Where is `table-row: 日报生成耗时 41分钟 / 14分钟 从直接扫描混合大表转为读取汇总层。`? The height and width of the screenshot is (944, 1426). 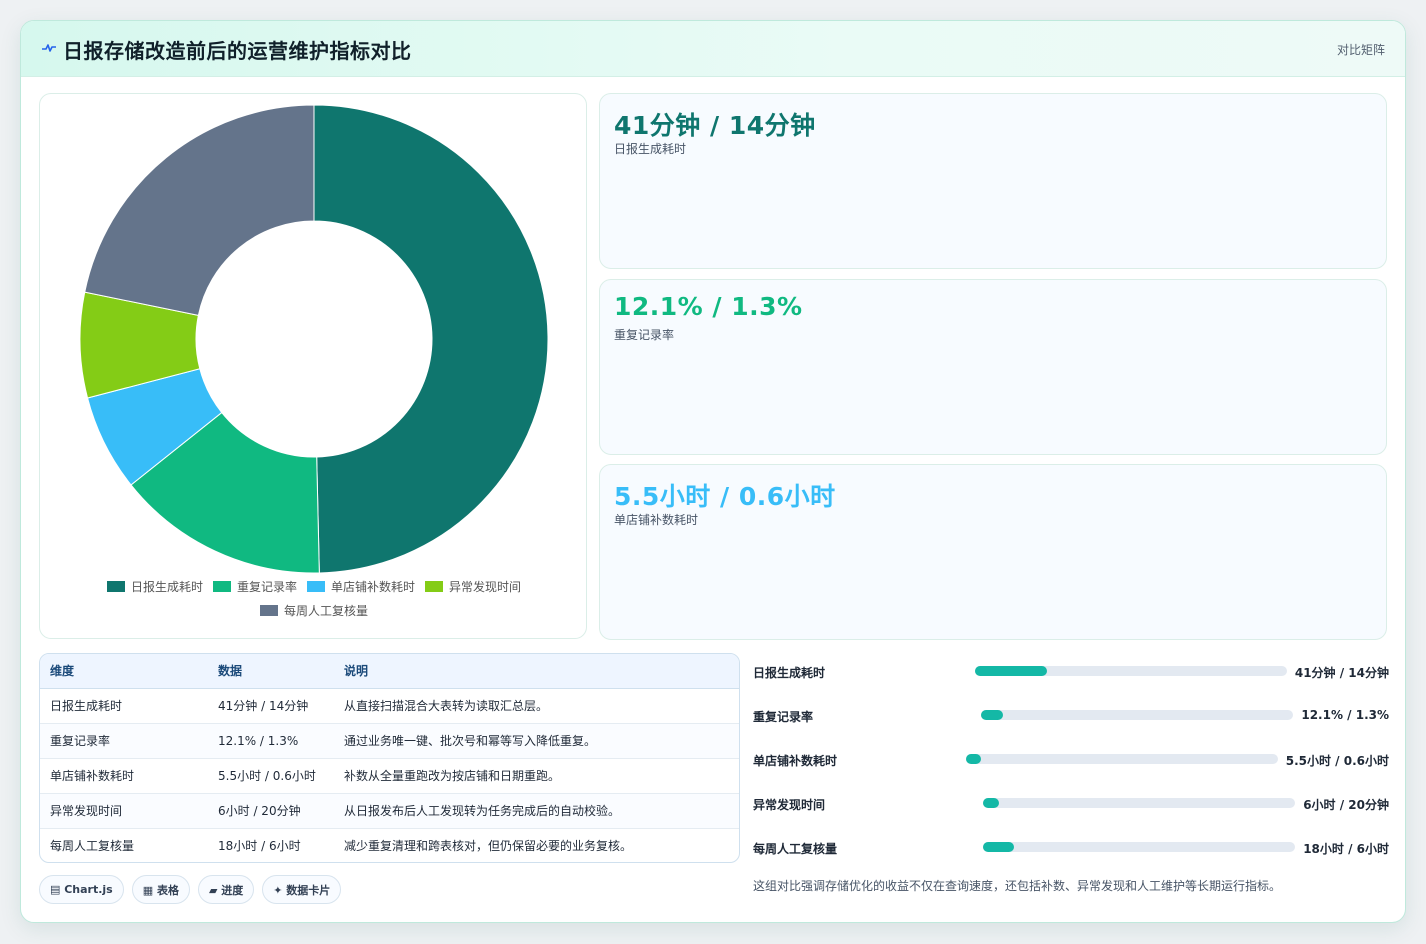
table-row: 日报生成耗时 41分钟 / 14分钟 从直接扫描混合大表转为读取汇总层。 is located at coordinates (389, 706).